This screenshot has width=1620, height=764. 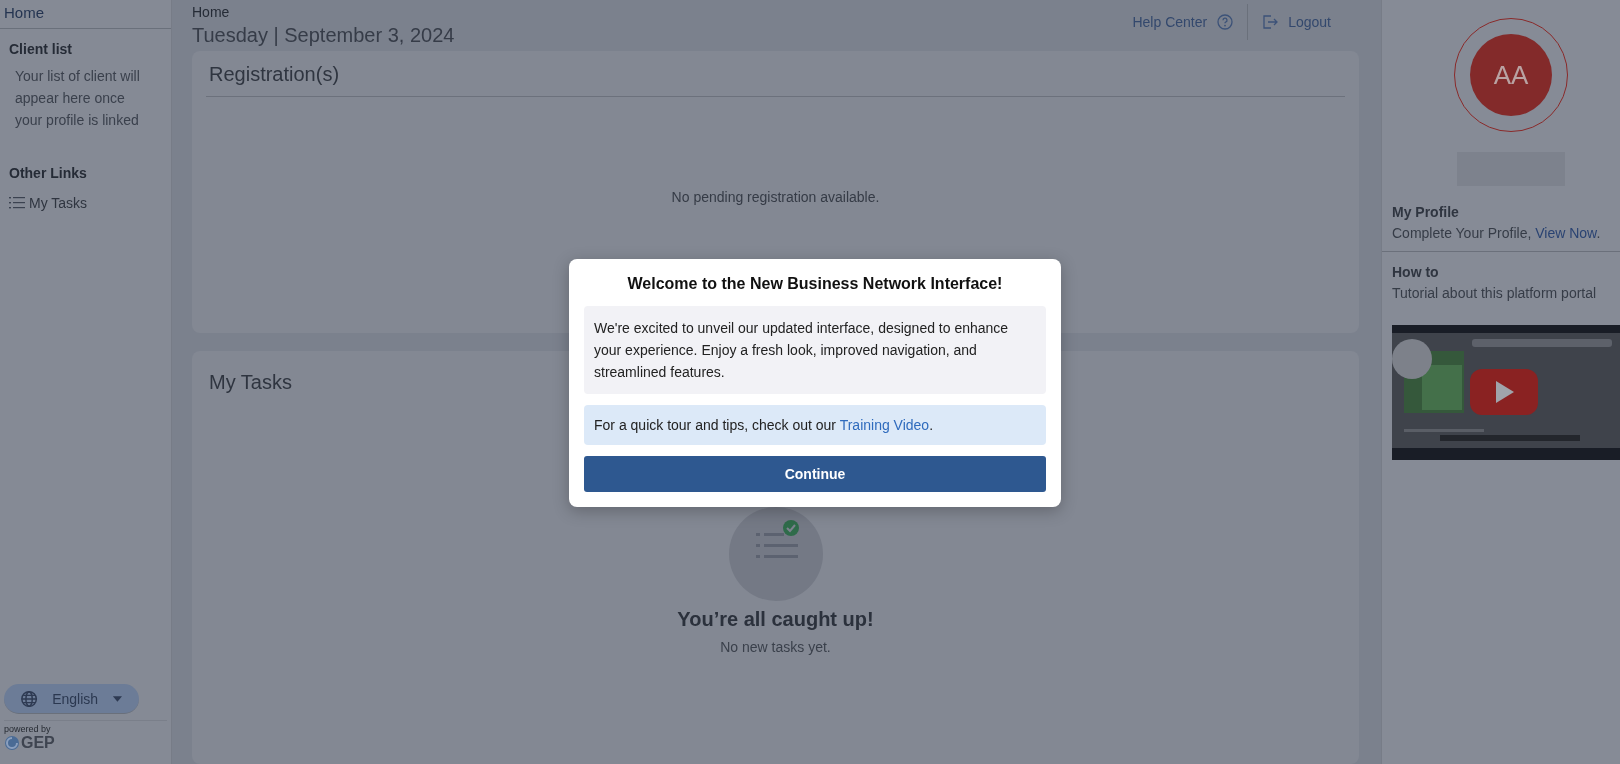 What do you see at coordinates (250, 382) in the screenshot?
I see `card-title: My Tasks` at bounding box center [250, 382].